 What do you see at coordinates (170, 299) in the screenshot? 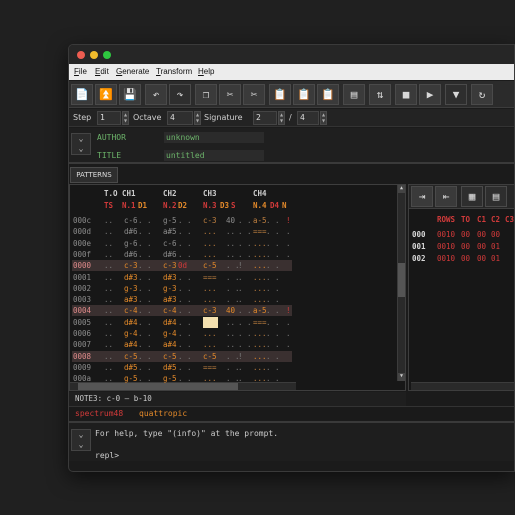
I see `pattern-cell: a#3` at bounding box center [170, 299].